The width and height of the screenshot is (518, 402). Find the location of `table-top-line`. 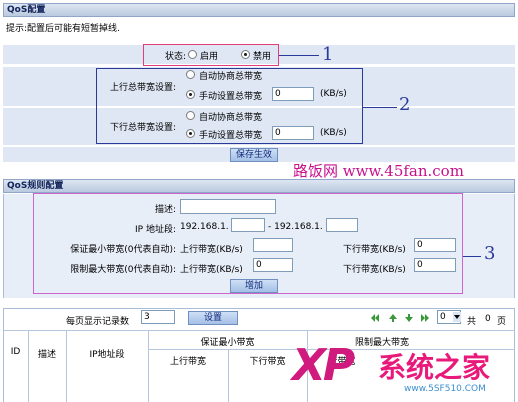

table-top-line is located at coordinates (259, 330).